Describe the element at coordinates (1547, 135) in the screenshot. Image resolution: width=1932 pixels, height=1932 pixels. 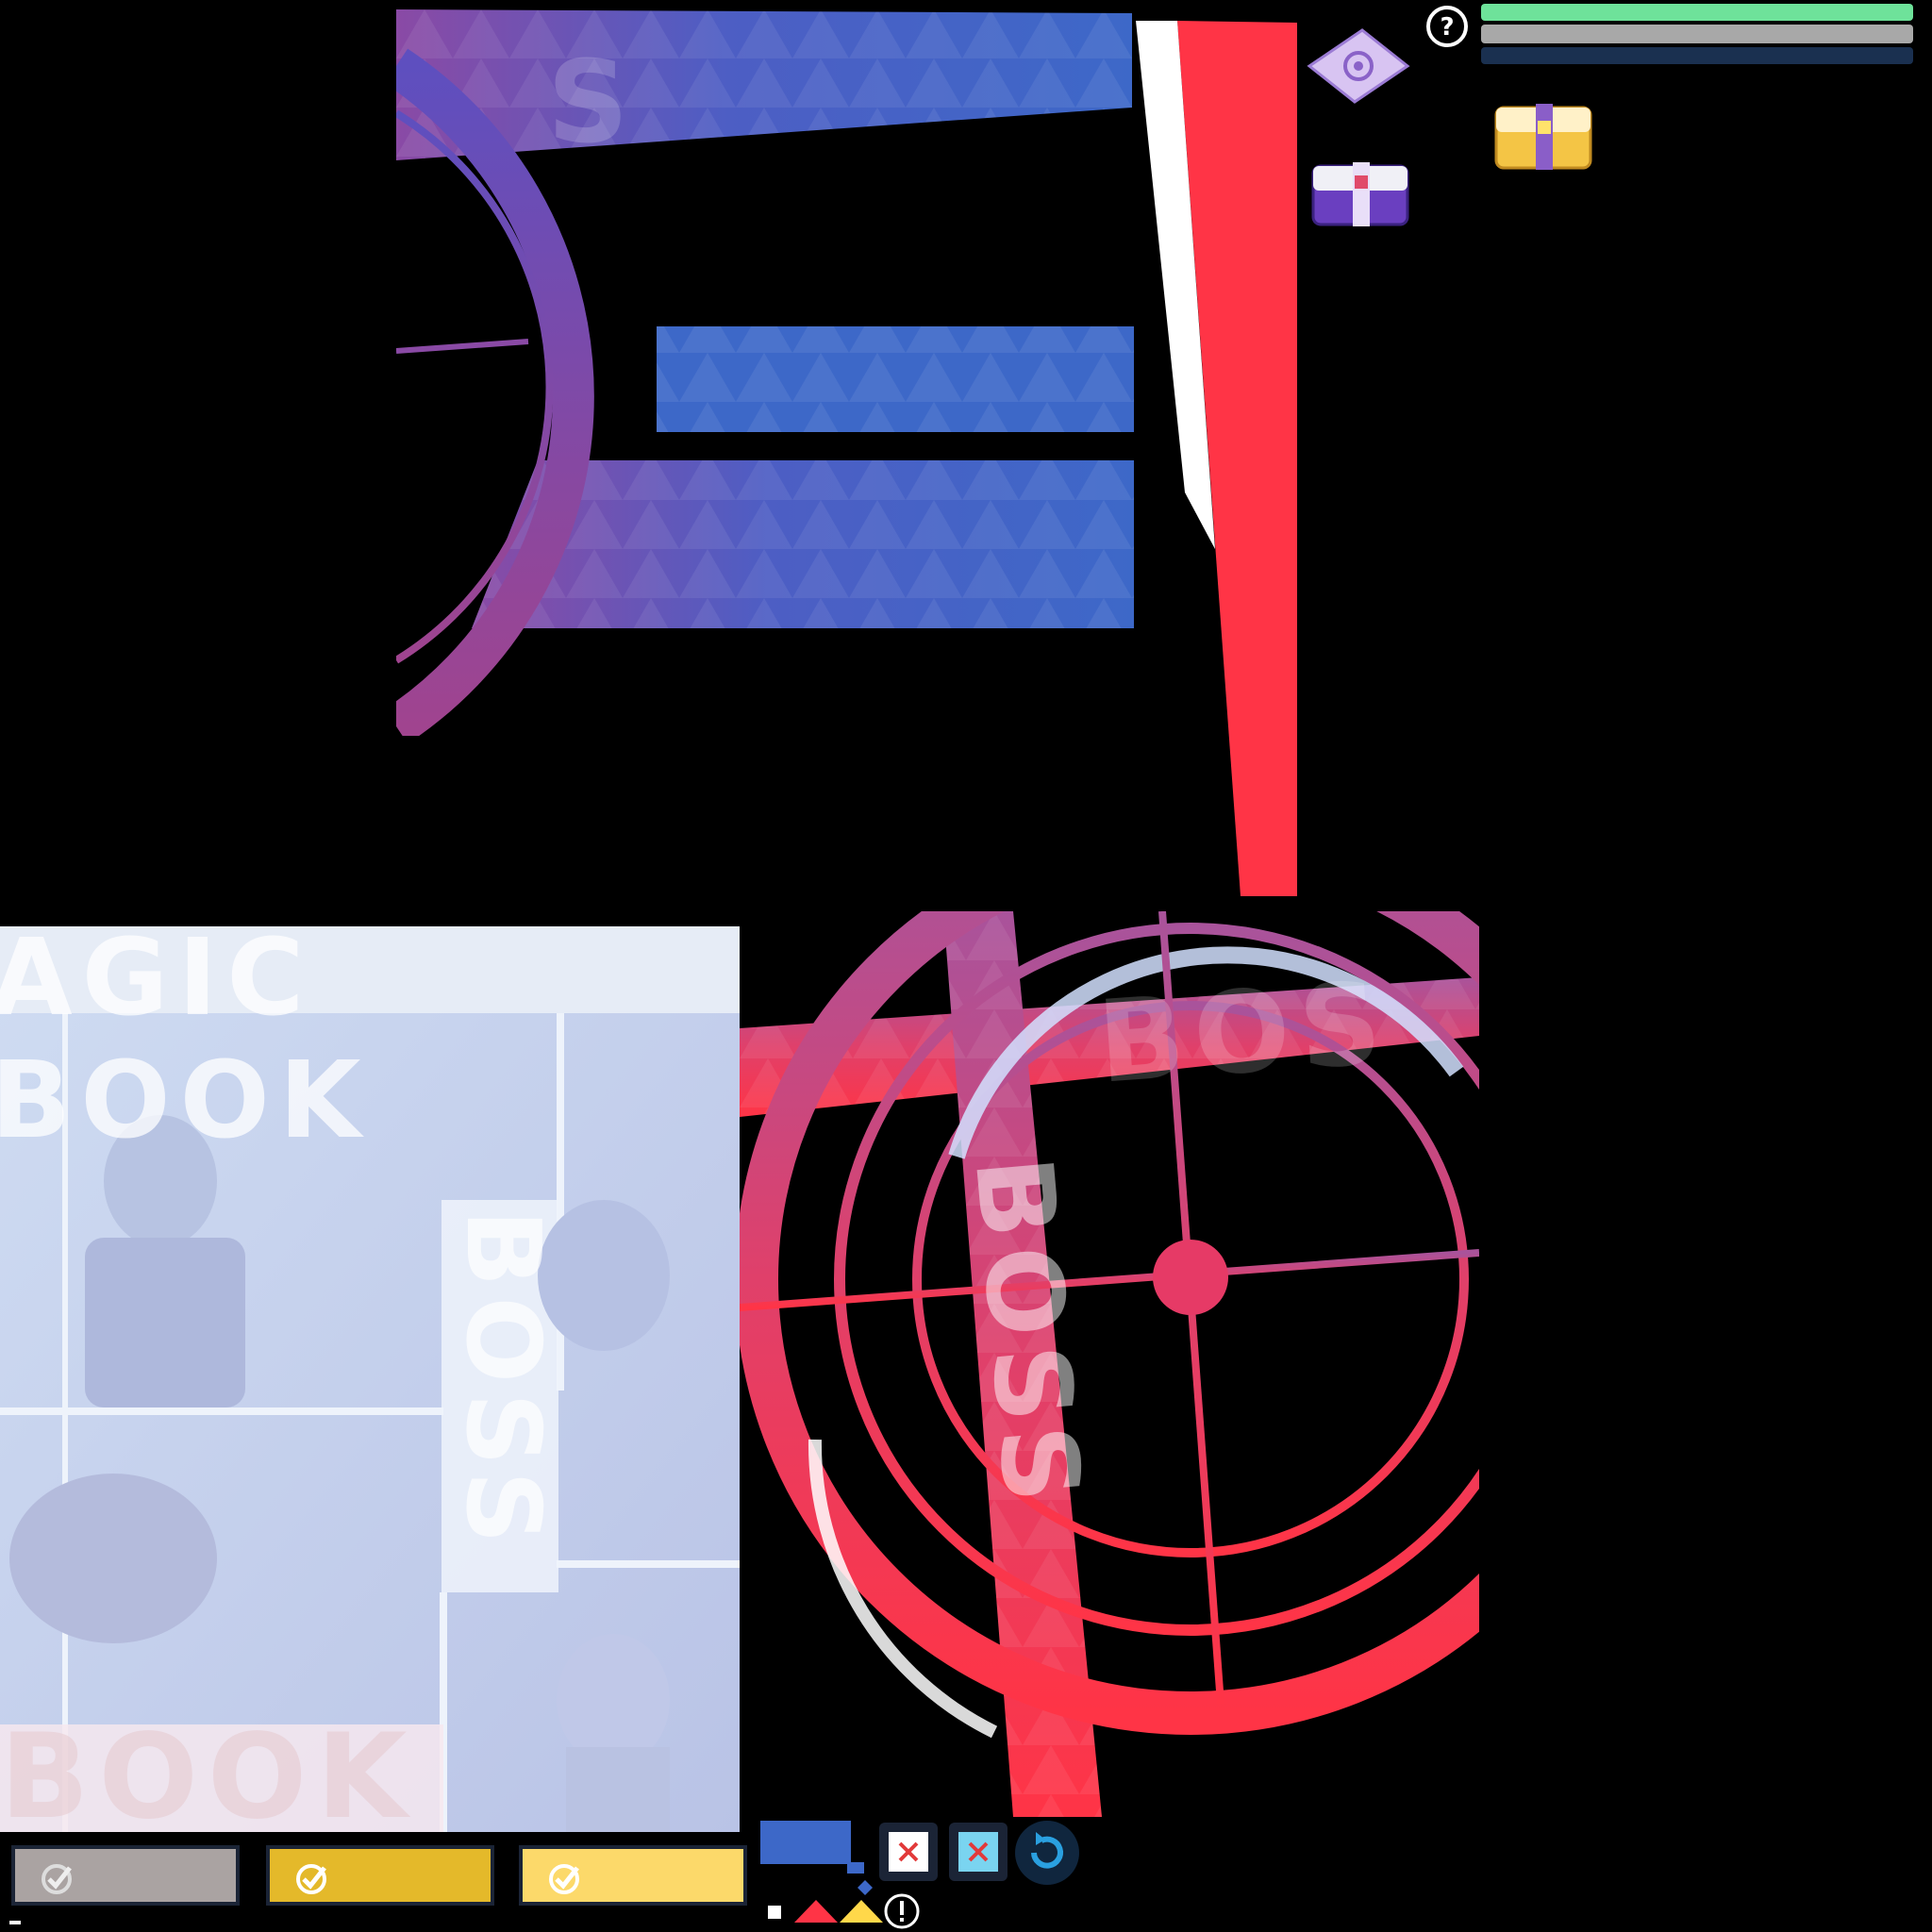
I see `gold-chest-icon` at that location.